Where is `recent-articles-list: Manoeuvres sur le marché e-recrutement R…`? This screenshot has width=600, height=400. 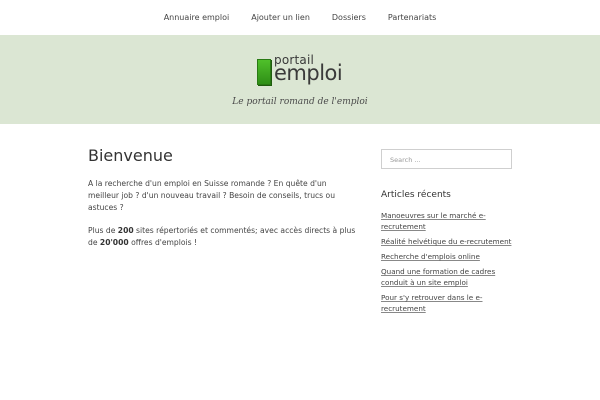
recent-articles-list: Manoeuvres sur le marché e-recrutement R… is located at coordinates (446, 262).